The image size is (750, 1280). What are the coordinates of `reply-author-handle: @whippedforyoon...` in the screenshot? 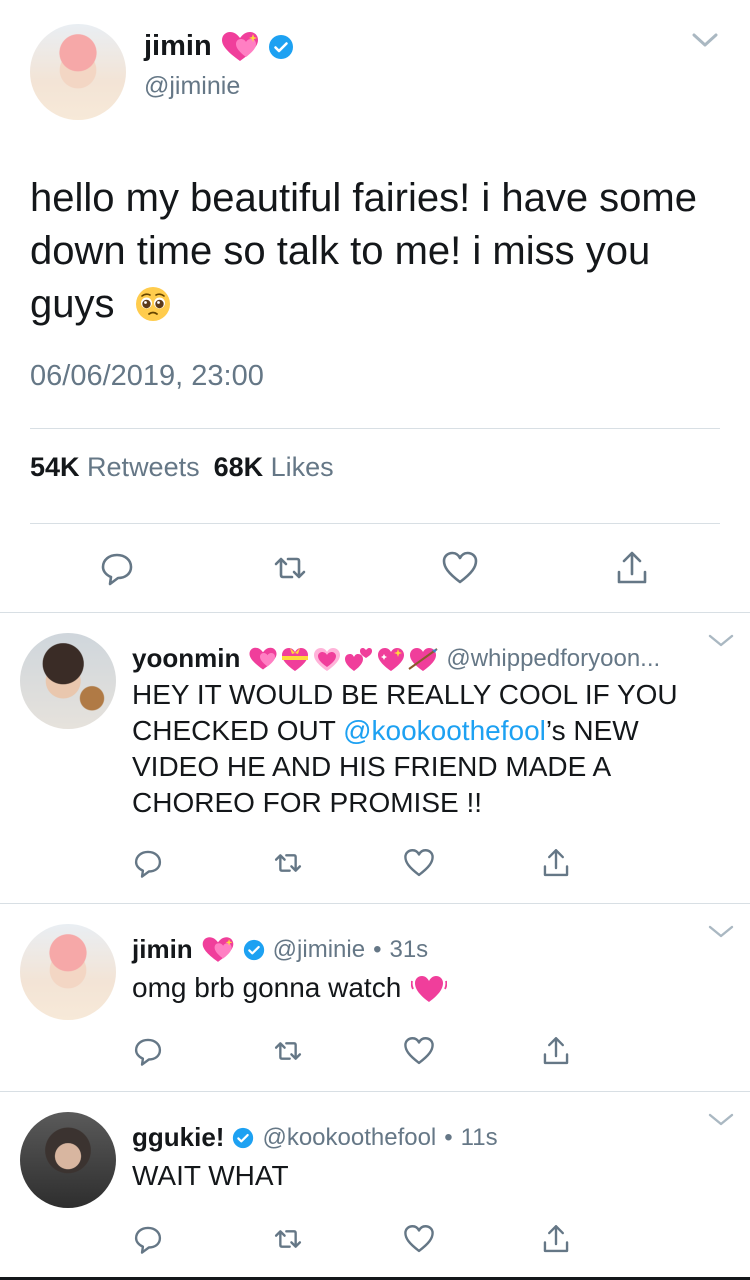 It's located at (553, 659).